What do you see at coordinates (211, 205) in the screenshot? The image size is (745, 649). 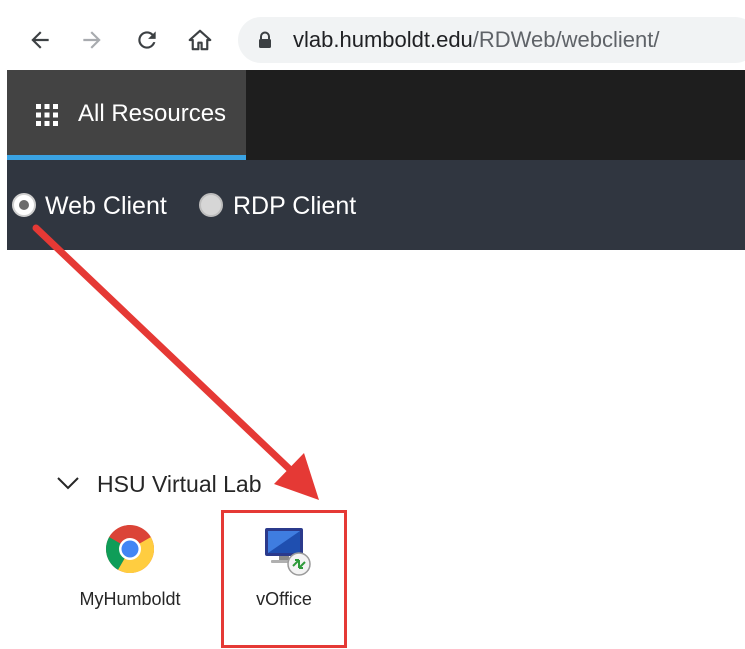 I see `rdp-client-radio` at bounding box center [211, 205].